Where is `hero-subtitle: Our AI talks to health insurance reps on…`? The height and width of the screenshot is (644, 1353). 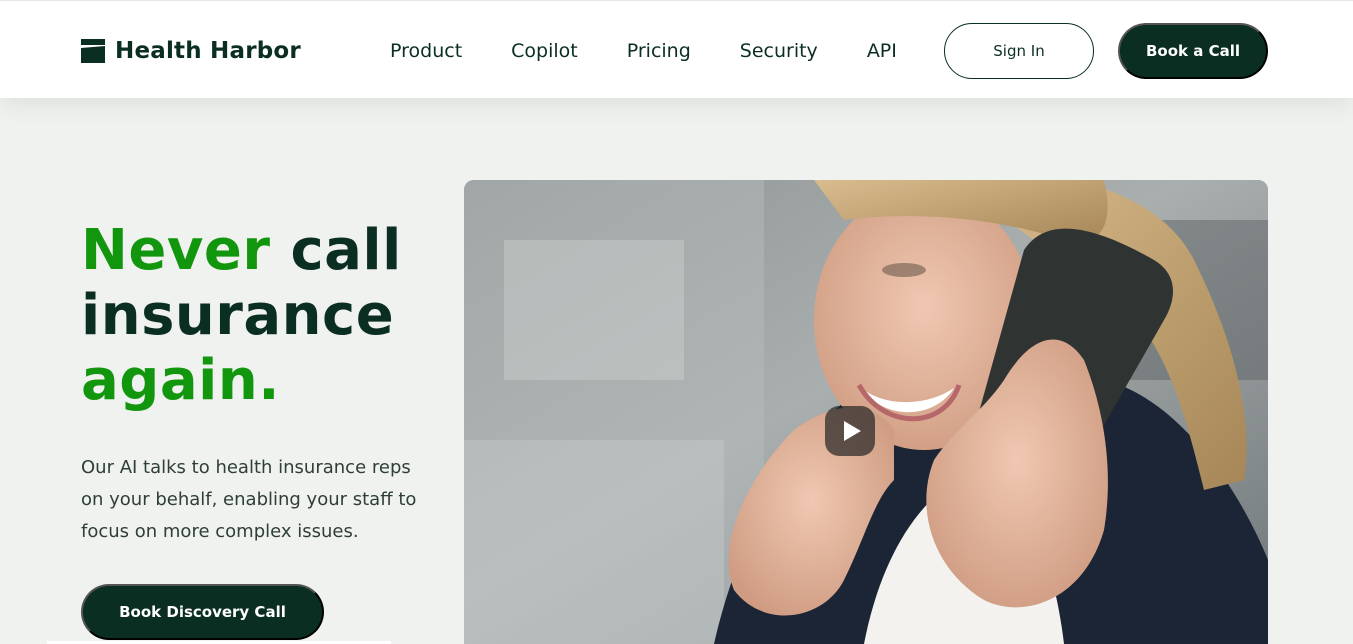 hero-subtitle: Our AI talks to health insurance reps on… is located at coordinates (249, 499).